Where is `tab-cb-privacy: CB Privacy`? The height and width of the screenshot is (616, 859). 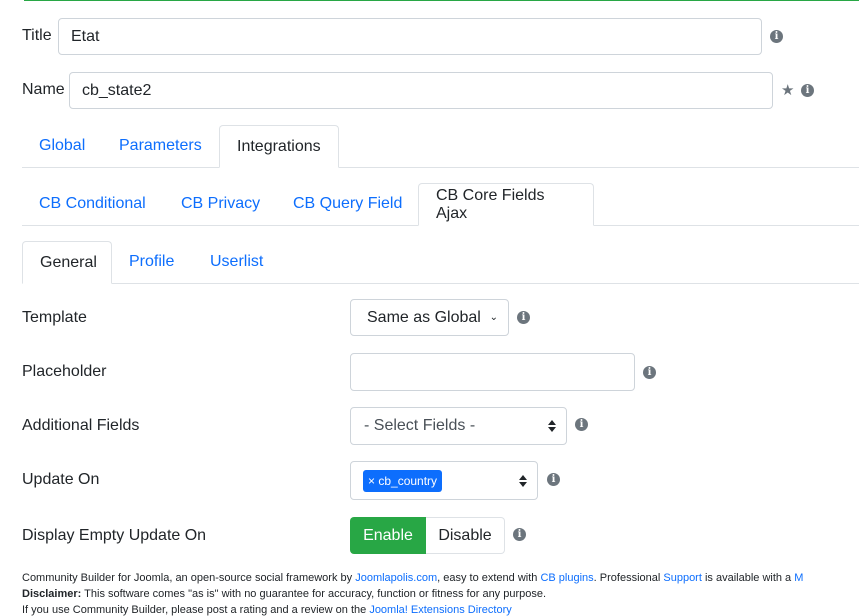 tab-cb-privacy: CB Privacy is located at coordinates (220, 204).